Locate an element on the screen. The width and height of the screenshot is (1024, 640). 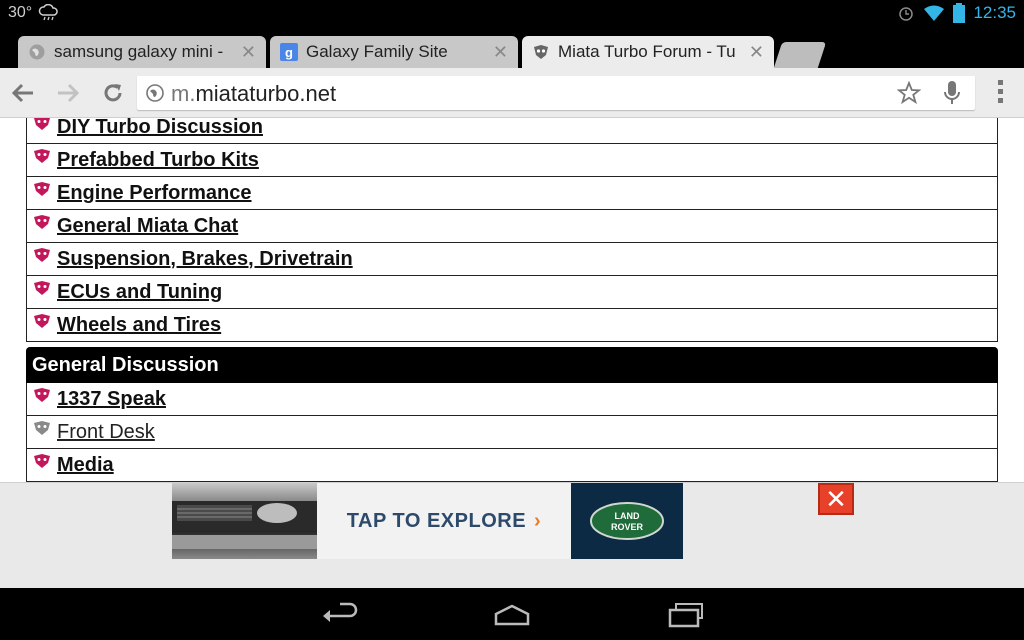
ad-banner: TAP TO EXPLORE › LAND ROVER is located at coordinates (427, 521).